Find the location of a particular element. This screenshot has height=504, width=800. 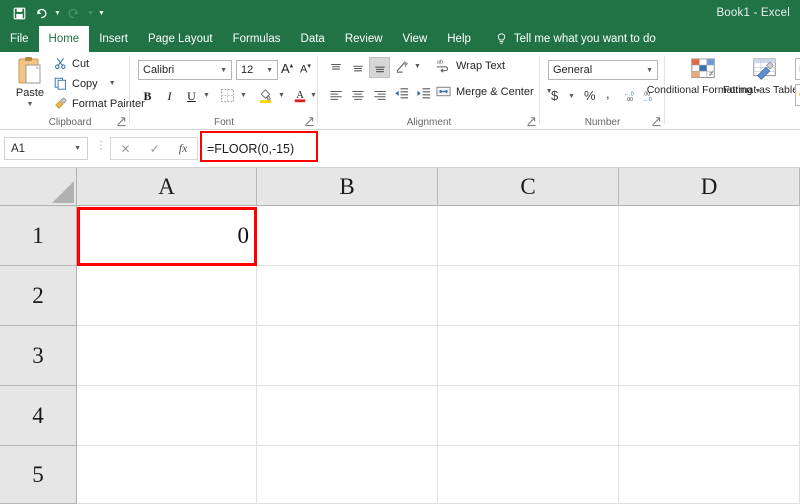

cell-style-calculation: Cal is located at coordinates (797, 95).